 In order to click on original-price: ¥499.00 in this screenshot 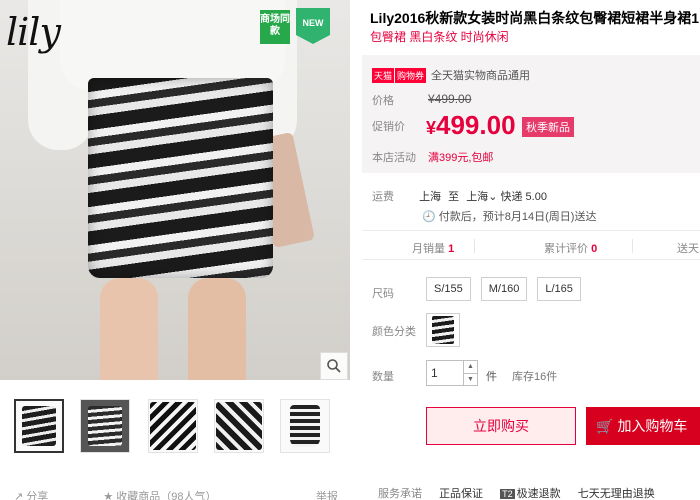, I will do `click(450, 99)`.